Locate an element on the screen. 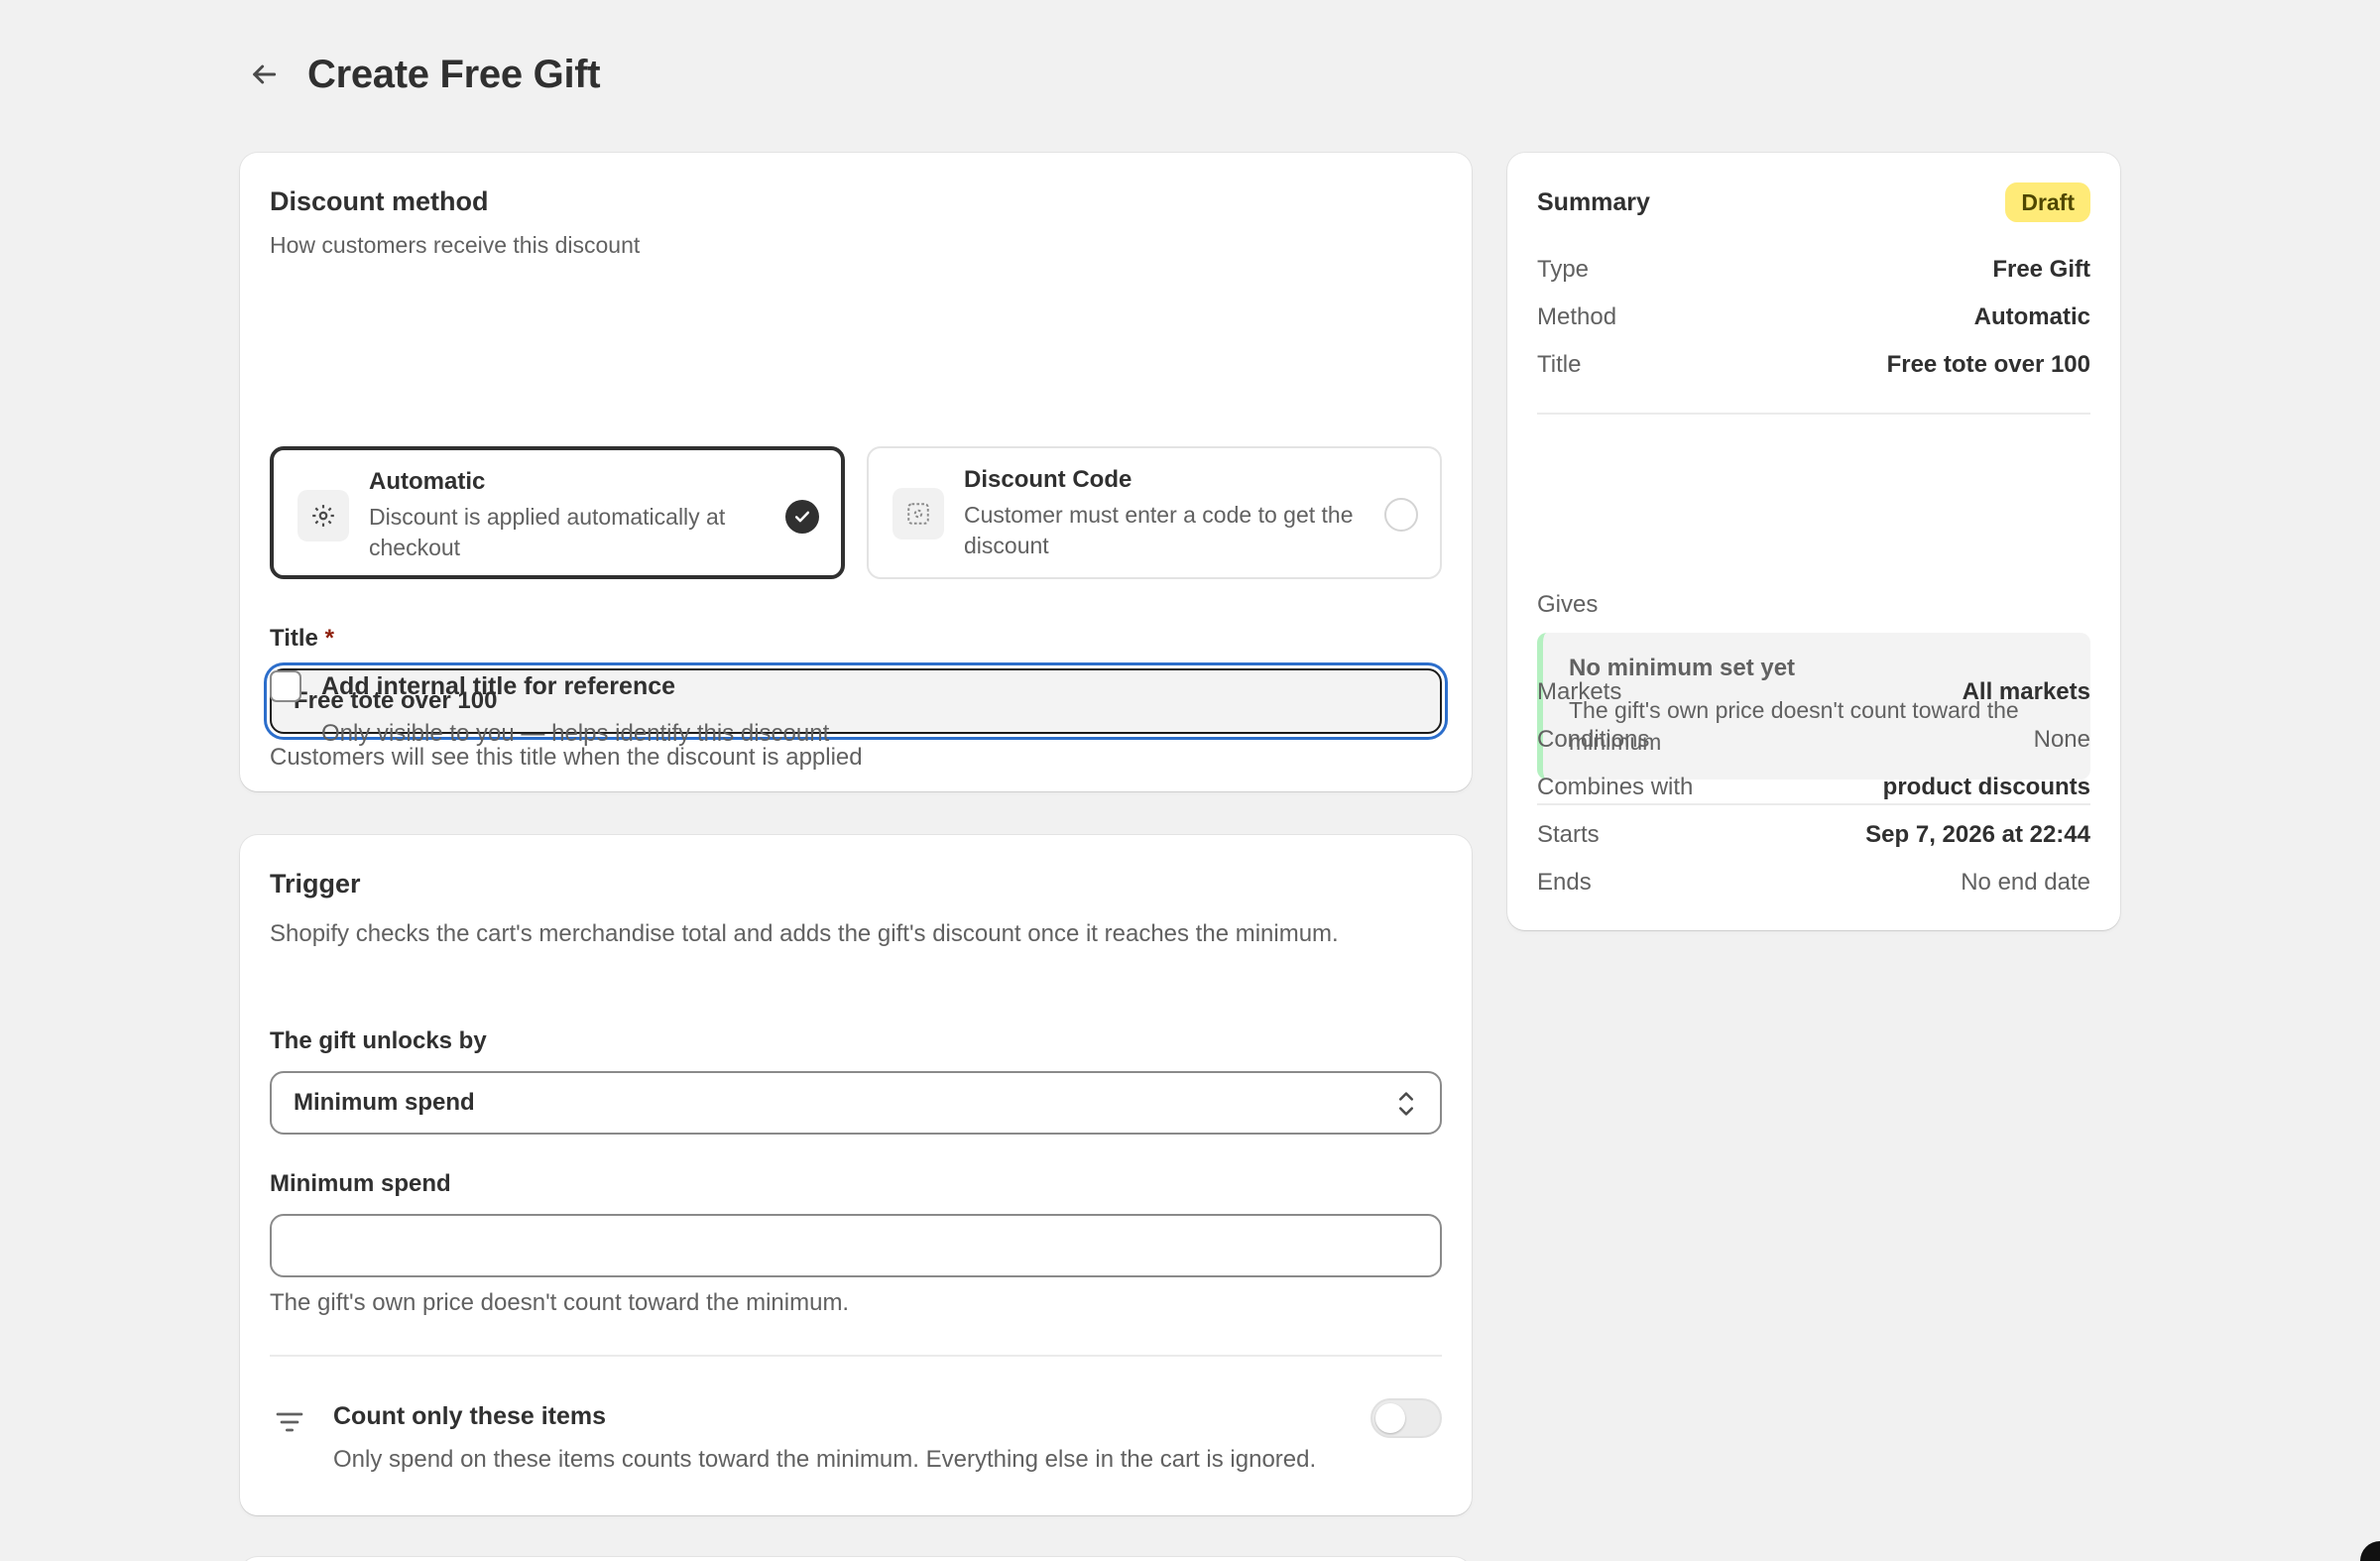  arrow-left-icon is located at coordinates (265, 74).